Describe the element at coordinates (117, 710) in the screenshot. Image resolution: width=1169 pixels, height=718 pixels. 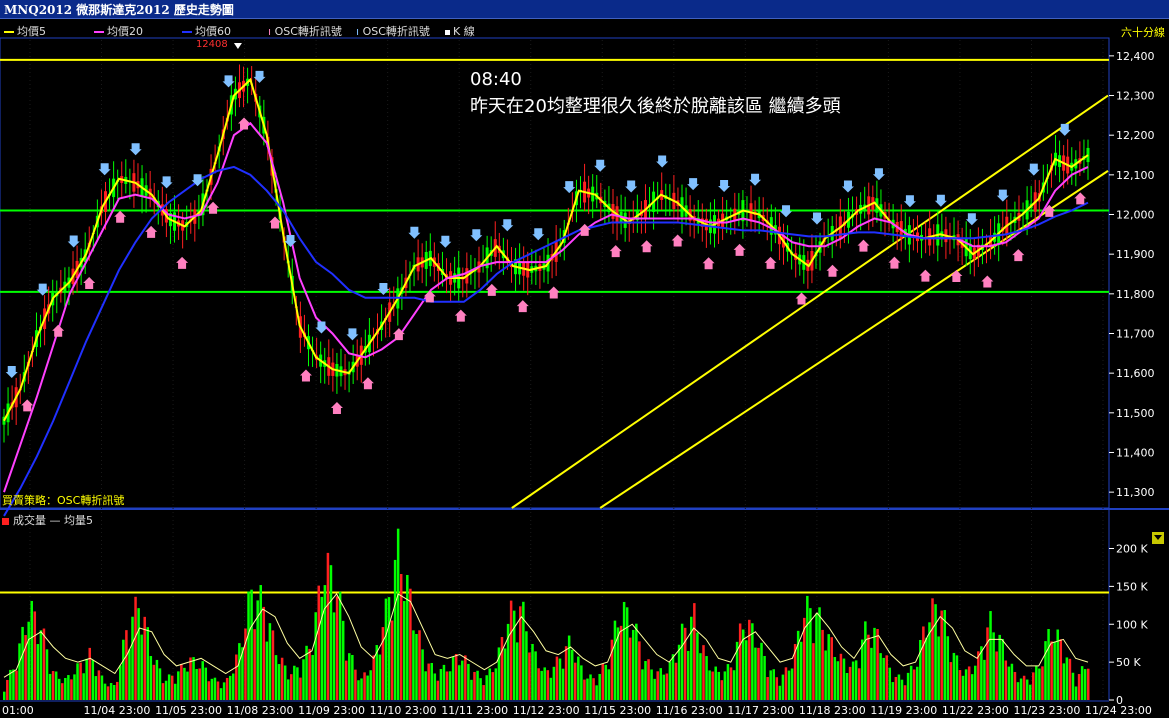
I see `xtick-label: 11/04 23:00` at that location.